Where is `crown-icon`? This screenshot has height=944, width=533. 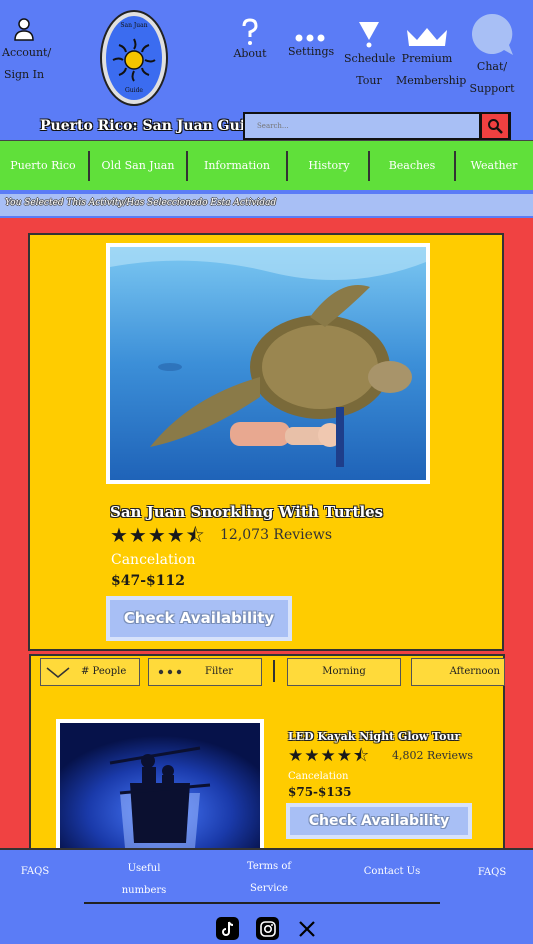
crown-icon is located at coordinates (427, 37).